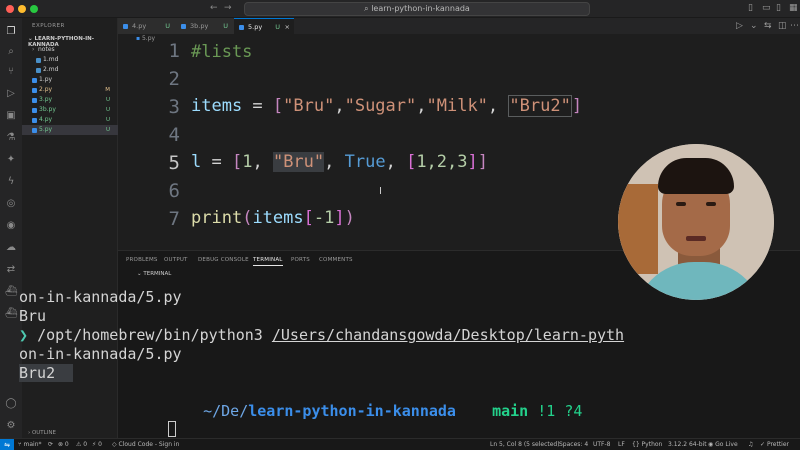 This screenshot has height=450, width=800. I want to click on close-icon: ×, so click(287, 27).